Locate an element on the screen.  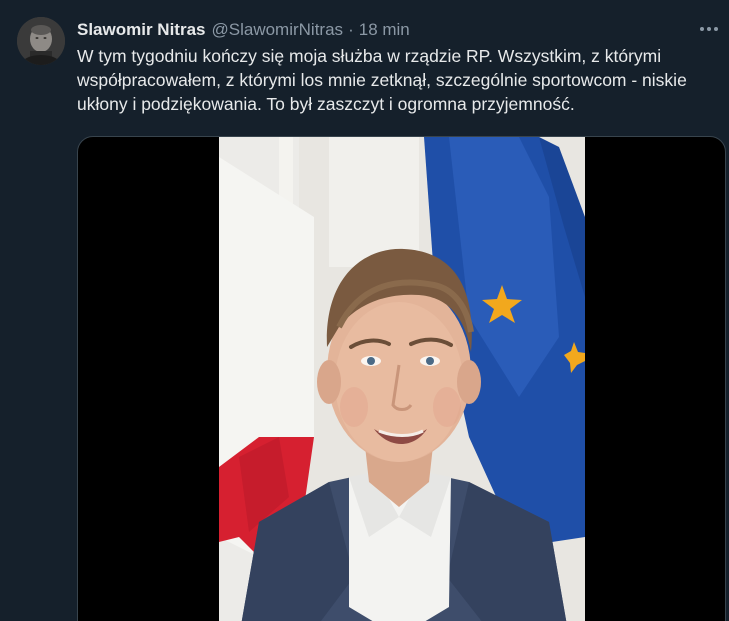
avatar-image is located at coordinates (41, 41).